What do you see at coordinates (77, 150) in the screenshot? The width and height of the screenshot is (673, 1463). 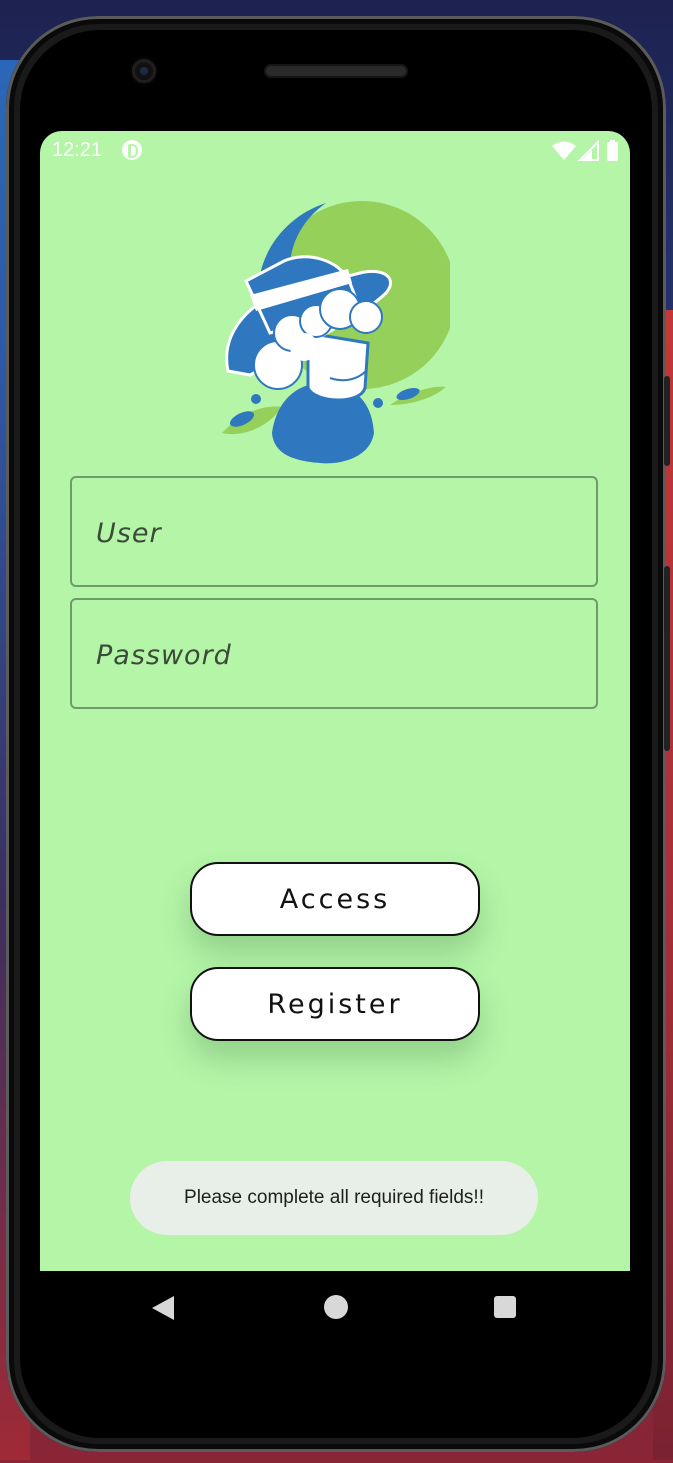 I see `status-time: 12:21` at bounding box center [77, 150].